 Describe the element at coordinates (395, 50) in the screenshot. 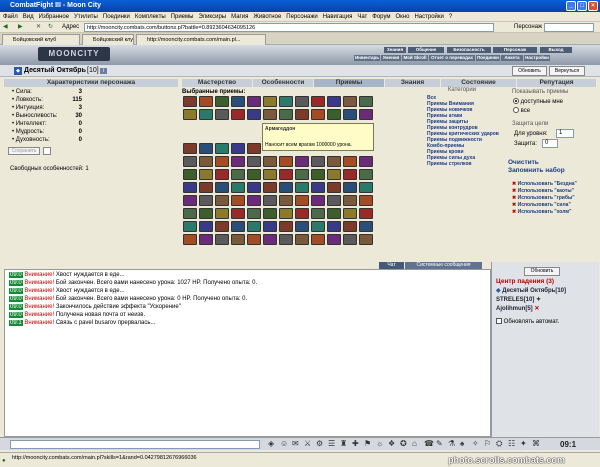

I see `top-nav-0: Знания` at that location.